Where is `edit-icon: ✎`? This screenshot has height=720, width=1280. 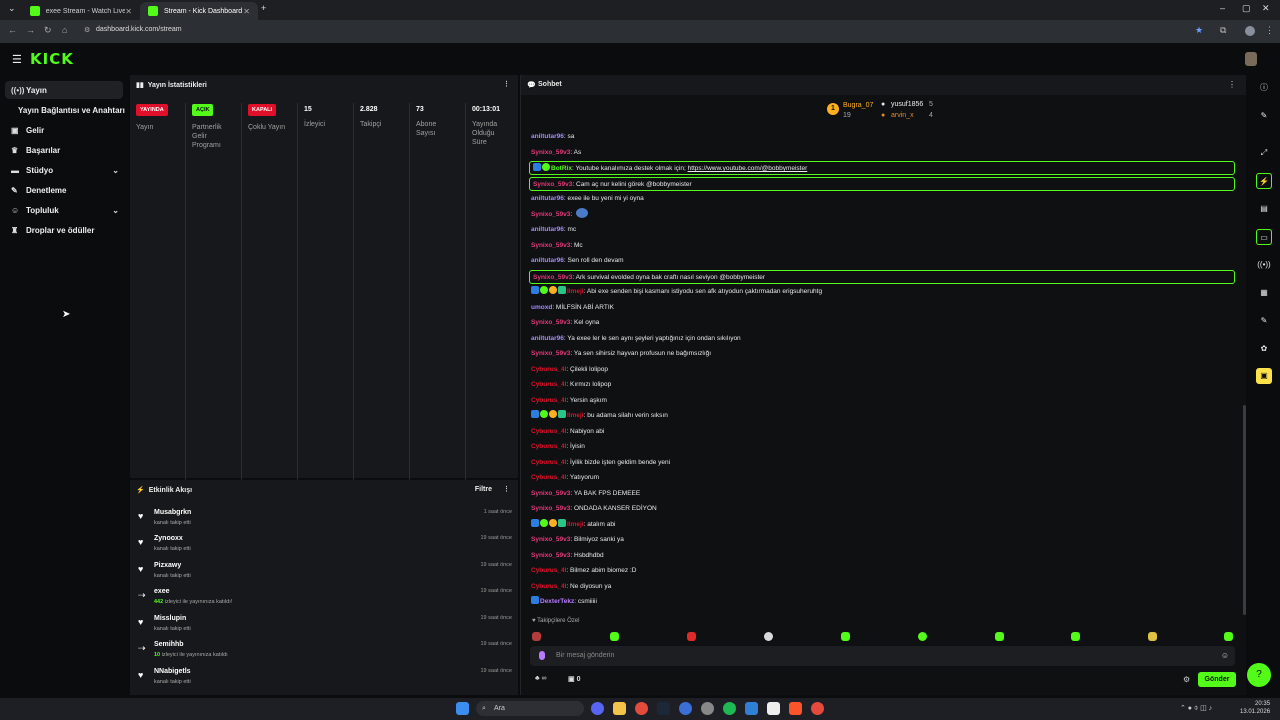 edit-icon: ✎ is located at coordinates (1264, 116).